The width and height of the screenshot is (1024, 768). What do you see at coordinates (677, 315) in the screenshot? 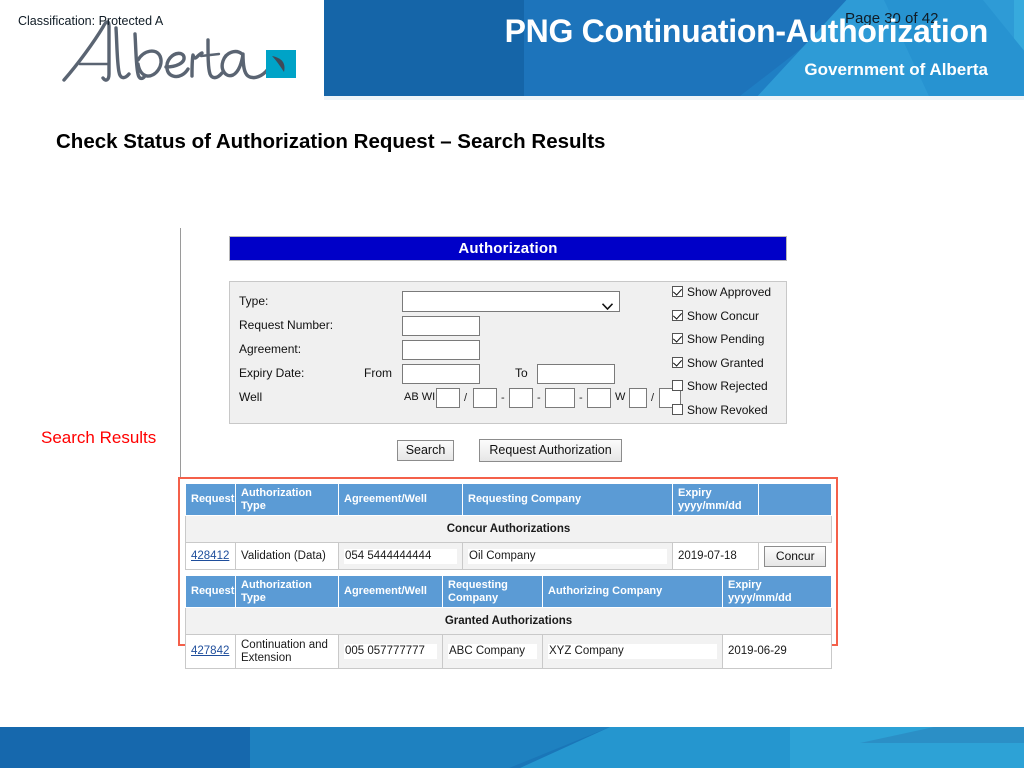
I see `checkbox-show-concur-icon` at bounding box center [677, 315].